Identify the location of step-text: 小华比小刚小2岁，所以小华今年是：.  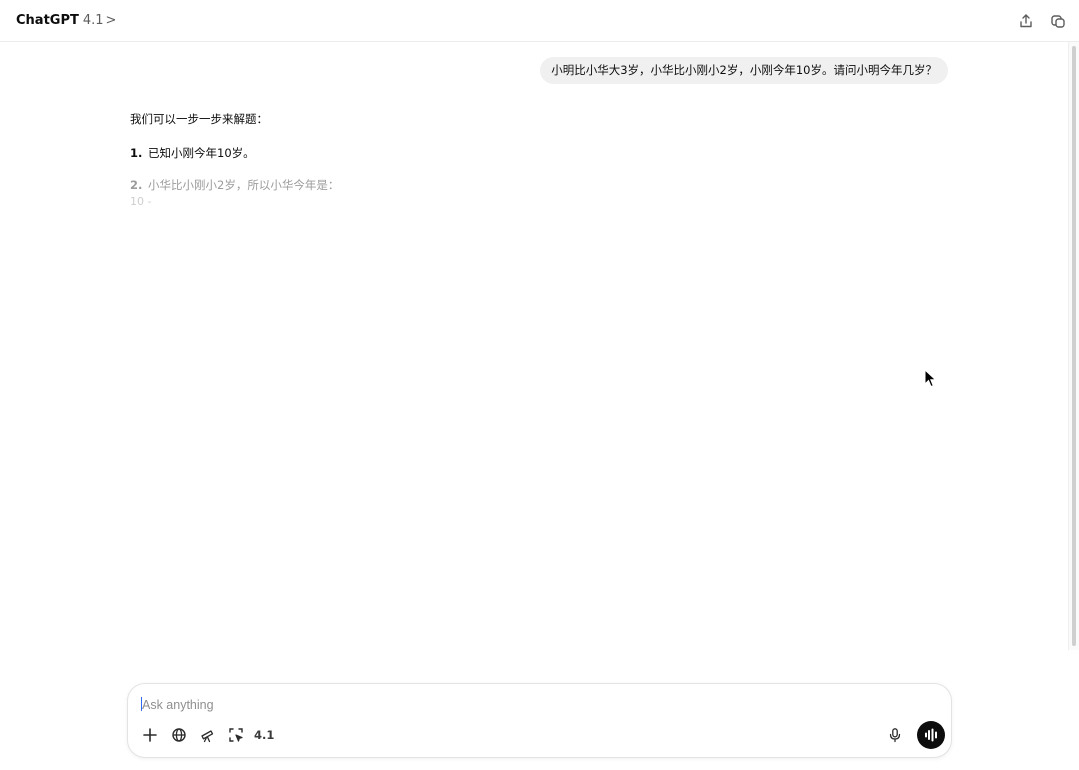
(244, 185).